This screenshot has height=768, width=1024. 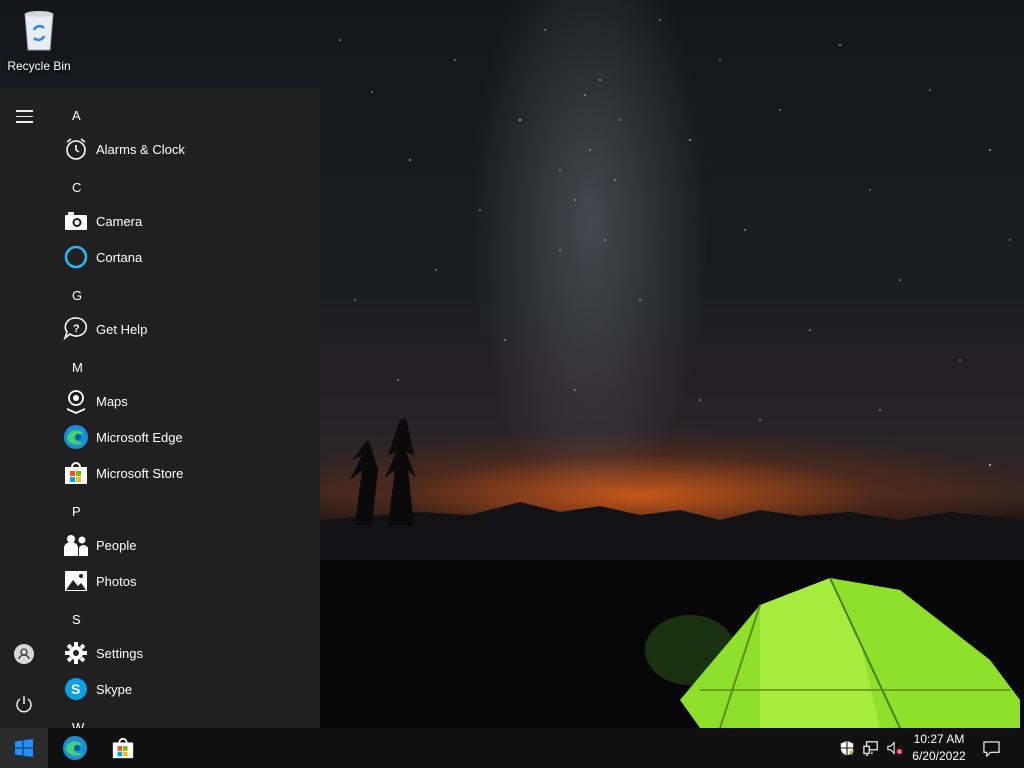 What do you see at coordinates (184, 581) in the screenshot?
I see `app-photos: Photos` at bounding box center [184, 581].